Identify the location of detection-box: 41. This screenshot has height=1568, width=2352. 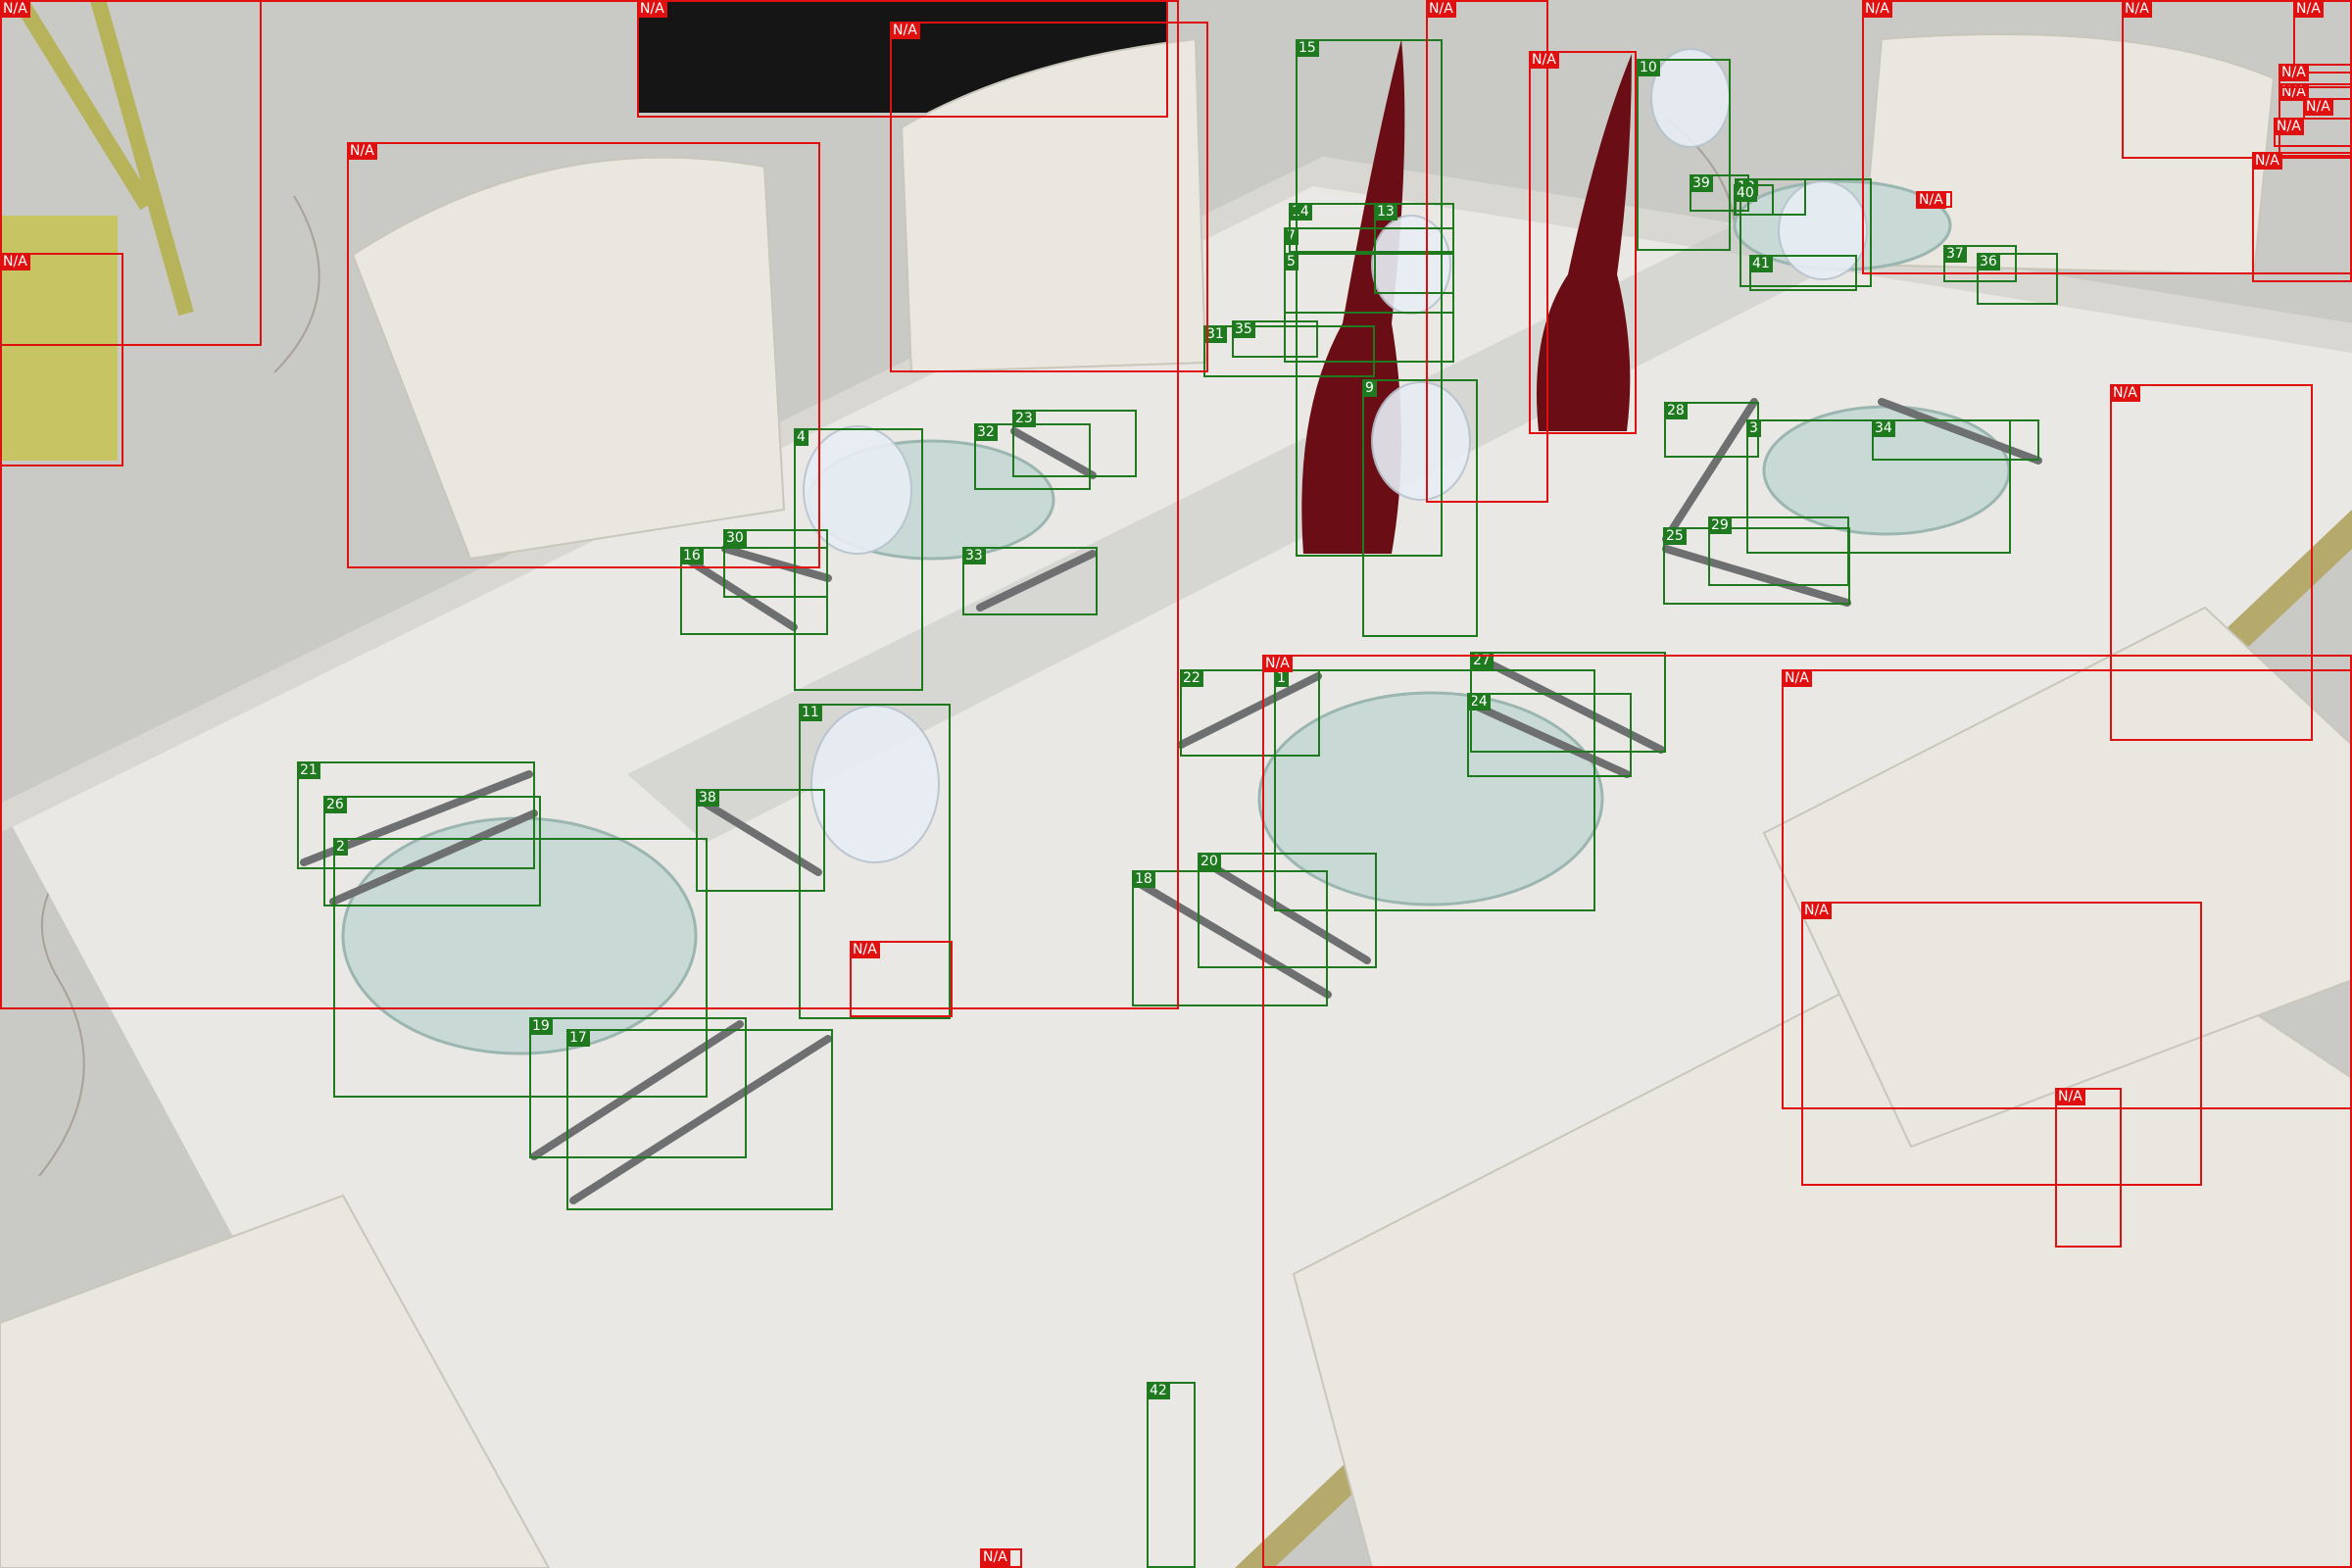
(1803, 273).